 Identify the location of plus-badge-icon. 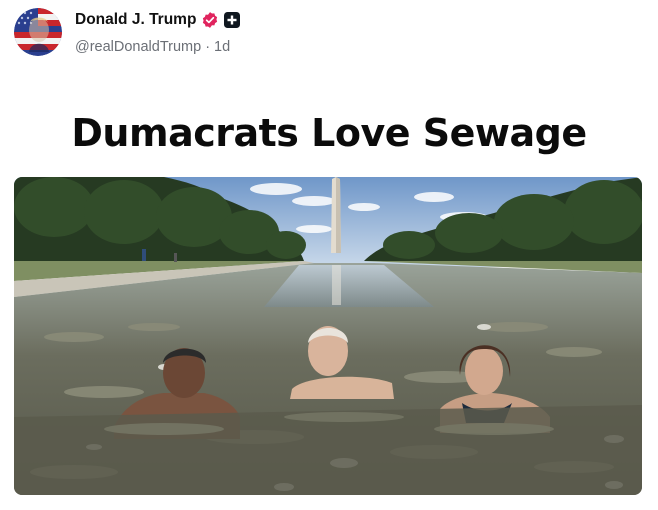
(232, 20).